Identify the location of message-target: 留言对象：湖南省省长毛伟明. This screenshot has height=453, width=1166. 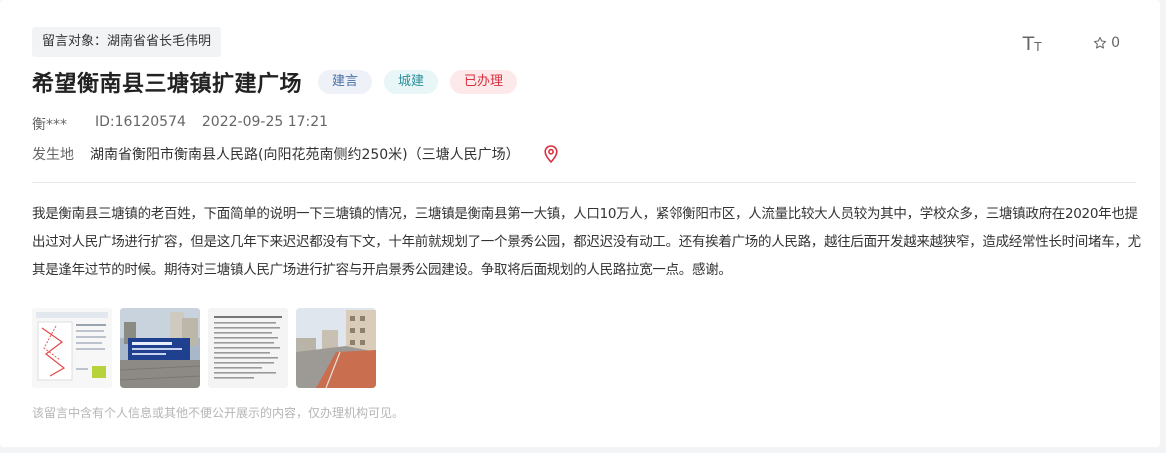
(127, 42).